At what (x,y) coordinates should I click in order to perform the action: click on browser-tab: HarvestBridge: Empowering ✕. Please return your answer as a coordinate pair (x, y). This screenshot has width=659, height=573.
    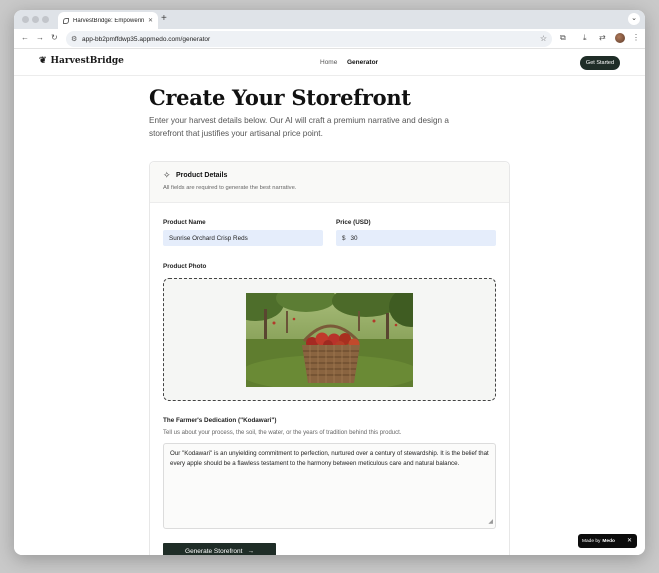
    Looking at the image, I should click on (108, 20).